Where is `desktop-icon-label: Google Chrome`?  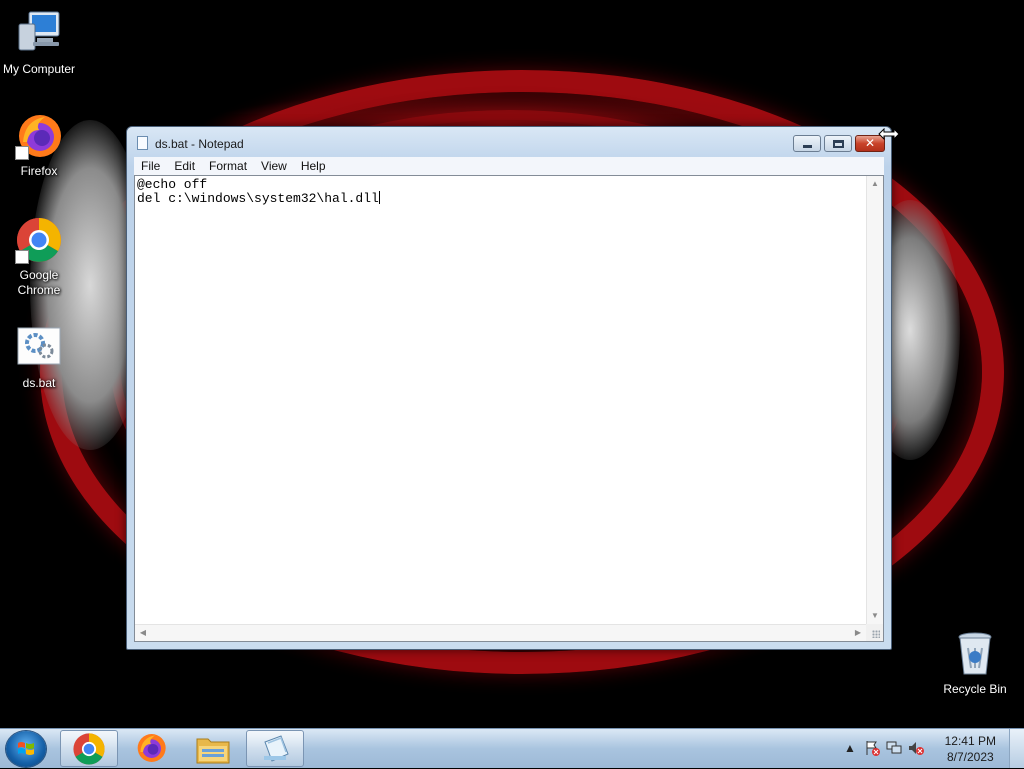
desktop-icon-label: Google Chrome is located at coordinates (39, 282).